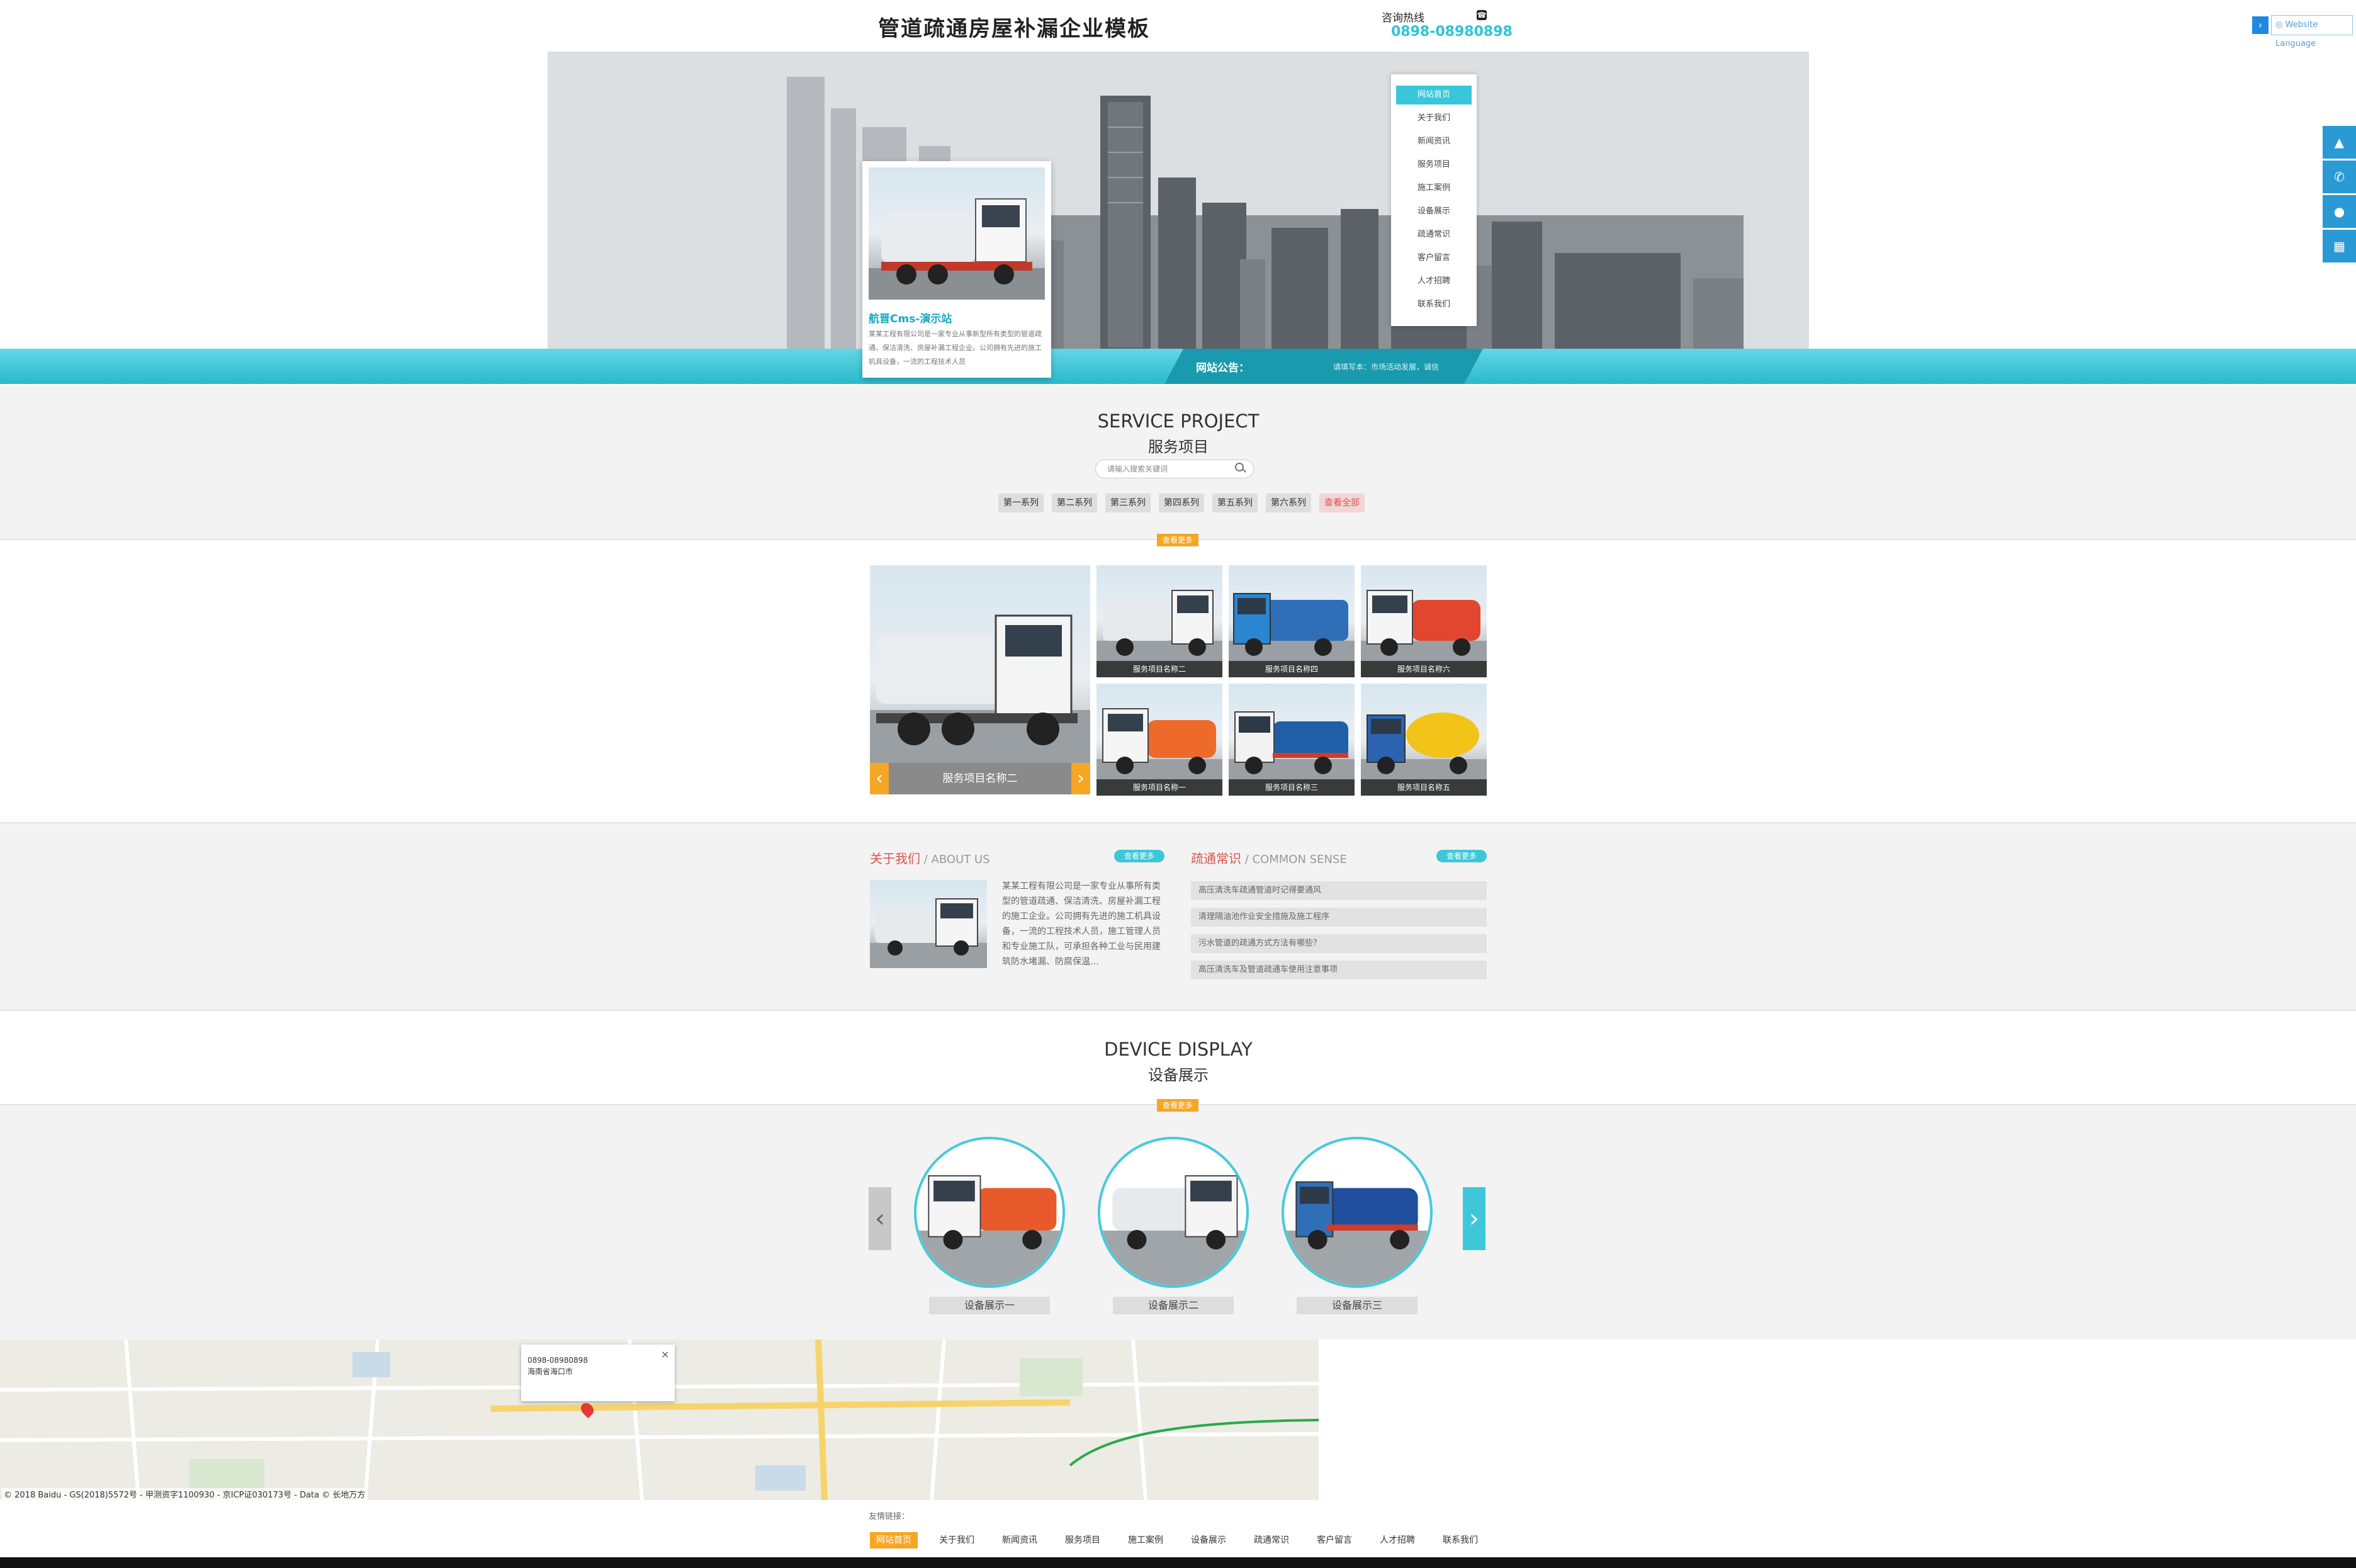 This screenshot has width=2356, height=1568. What do you see at coordinates (2339, 211) in the screenshot?
I see `qq-icon: ●` at bounding box center [2339, 211].